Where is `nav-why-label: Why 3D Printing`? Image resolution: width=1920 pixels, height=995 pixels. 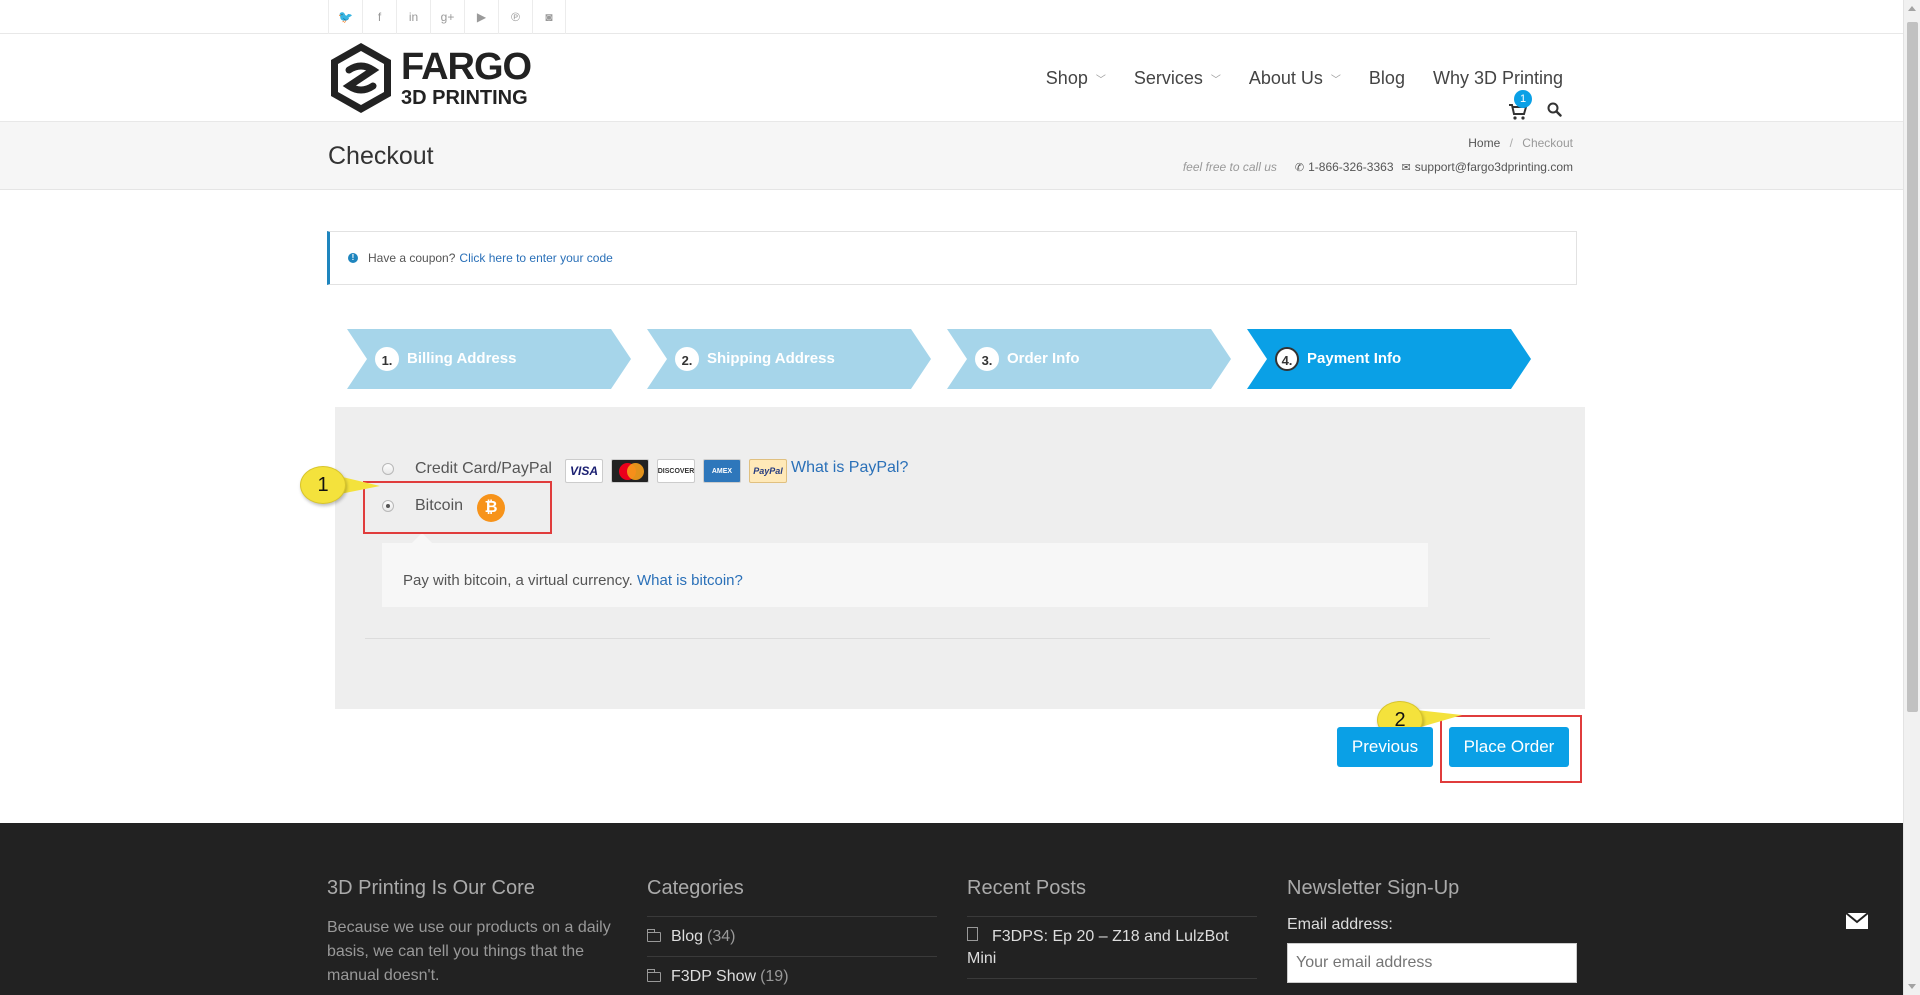 nav-why-label: Why 3D Printing is located at coordinates (1497, 77).